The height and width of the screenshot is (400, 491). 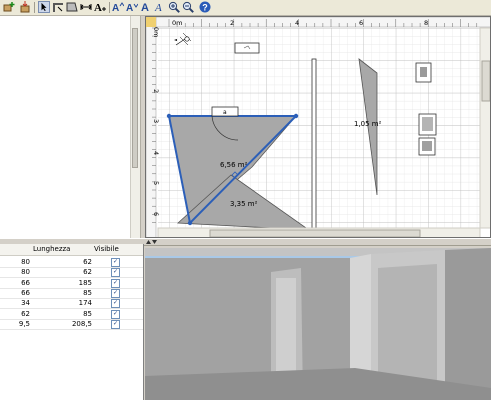 I want to click on ruler-x-label: 6, so click(x=361, y=23).